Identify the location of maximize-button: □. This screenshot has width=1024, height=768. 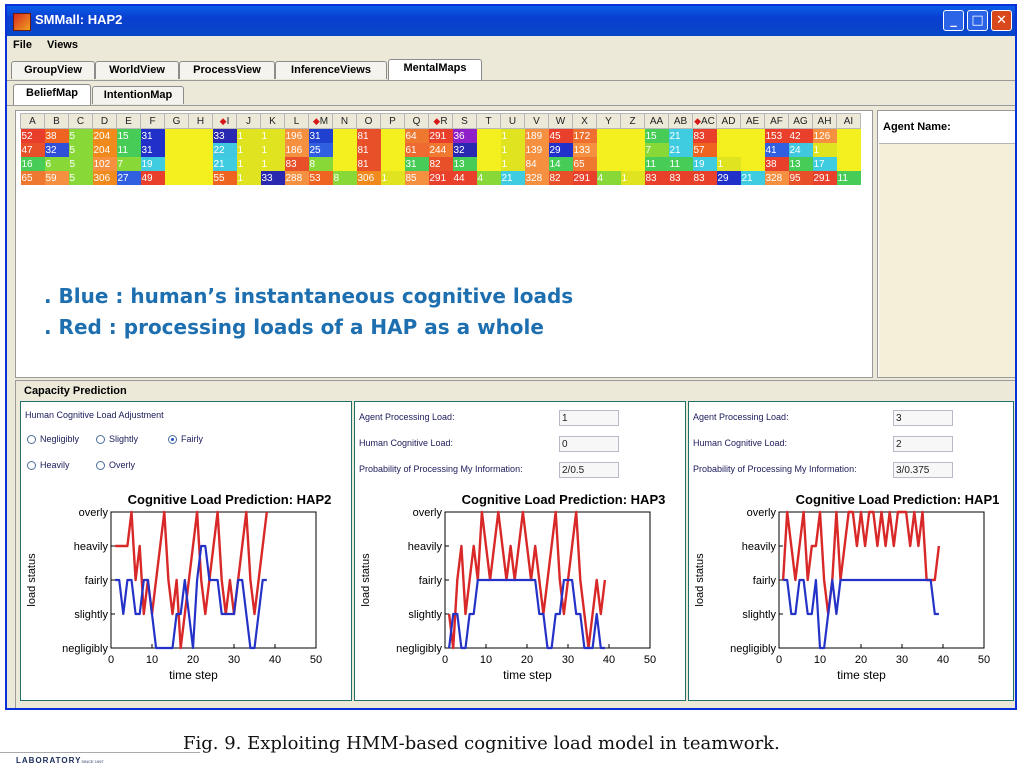
(977, 20).